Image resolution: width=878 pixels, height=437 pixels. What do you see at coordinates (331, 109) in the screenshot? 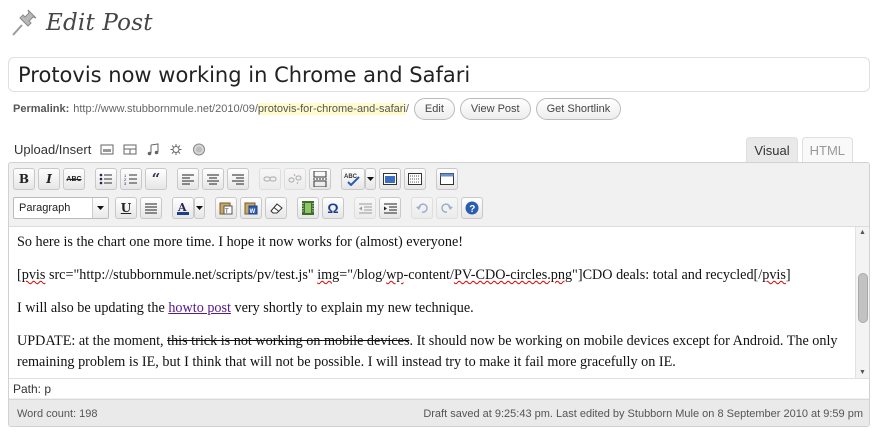
I see `permalink-slug: protovis-for-chrome-and-safari` at bounding box center [331, 109].